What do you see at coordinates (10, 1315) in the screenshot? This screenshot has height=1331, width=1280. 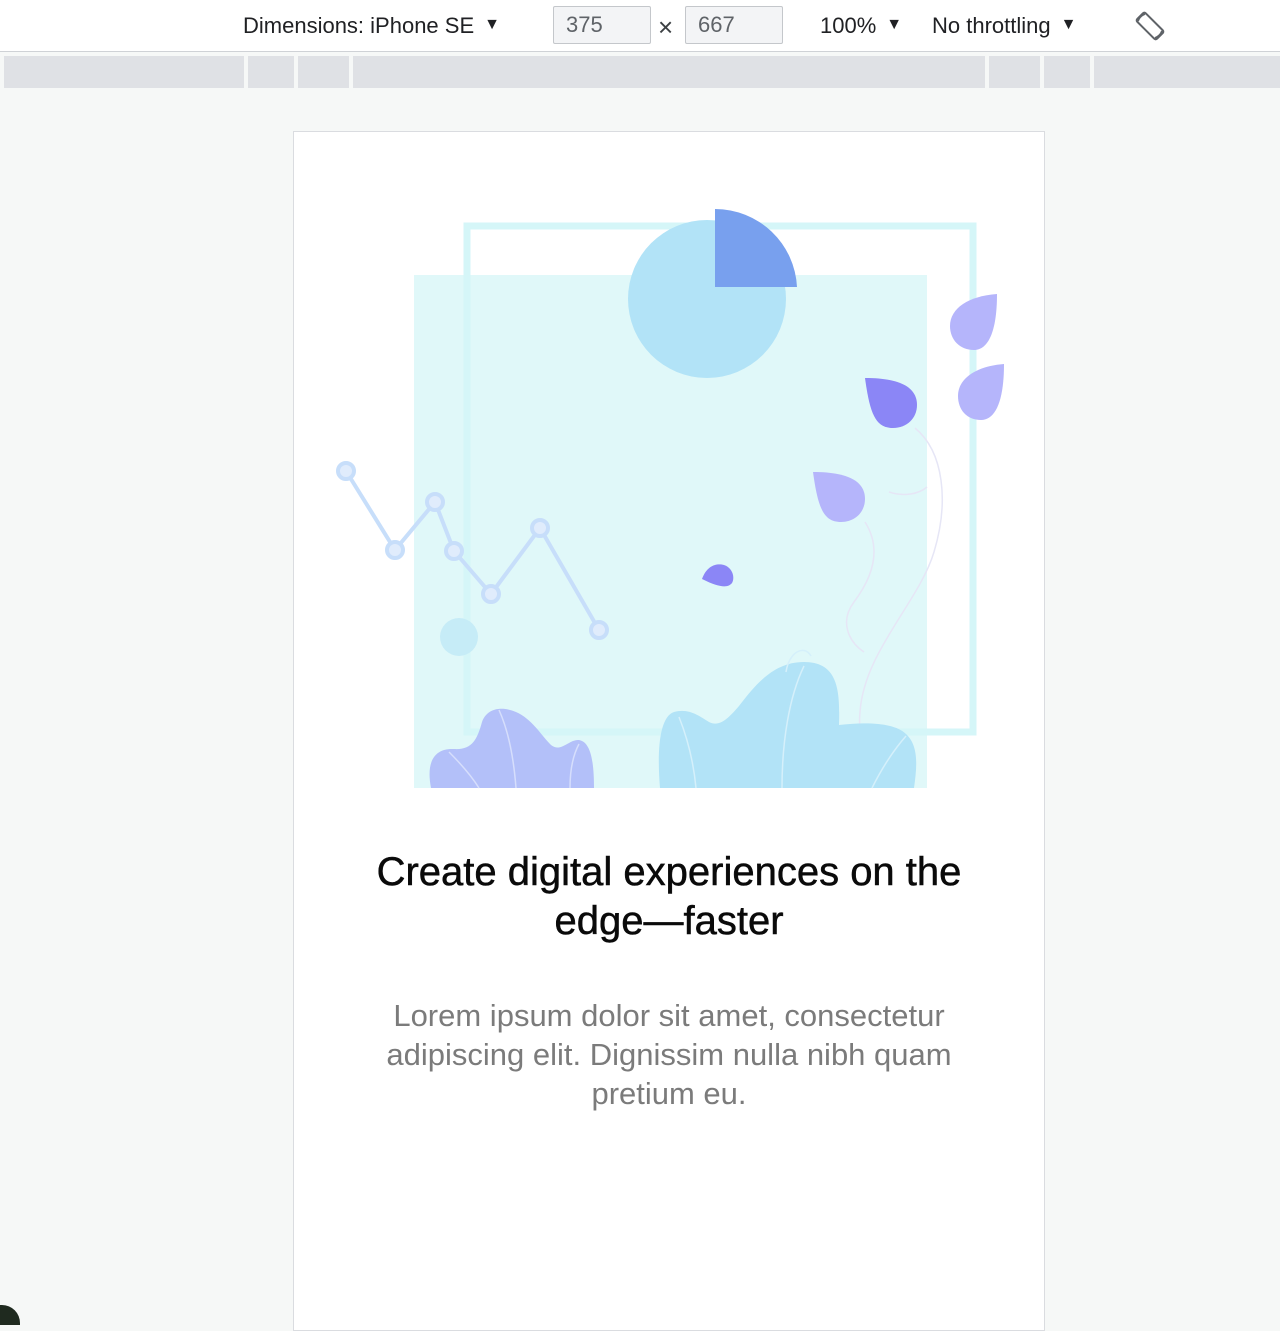 I see `window-corner` at bounding box center [10, 1315].